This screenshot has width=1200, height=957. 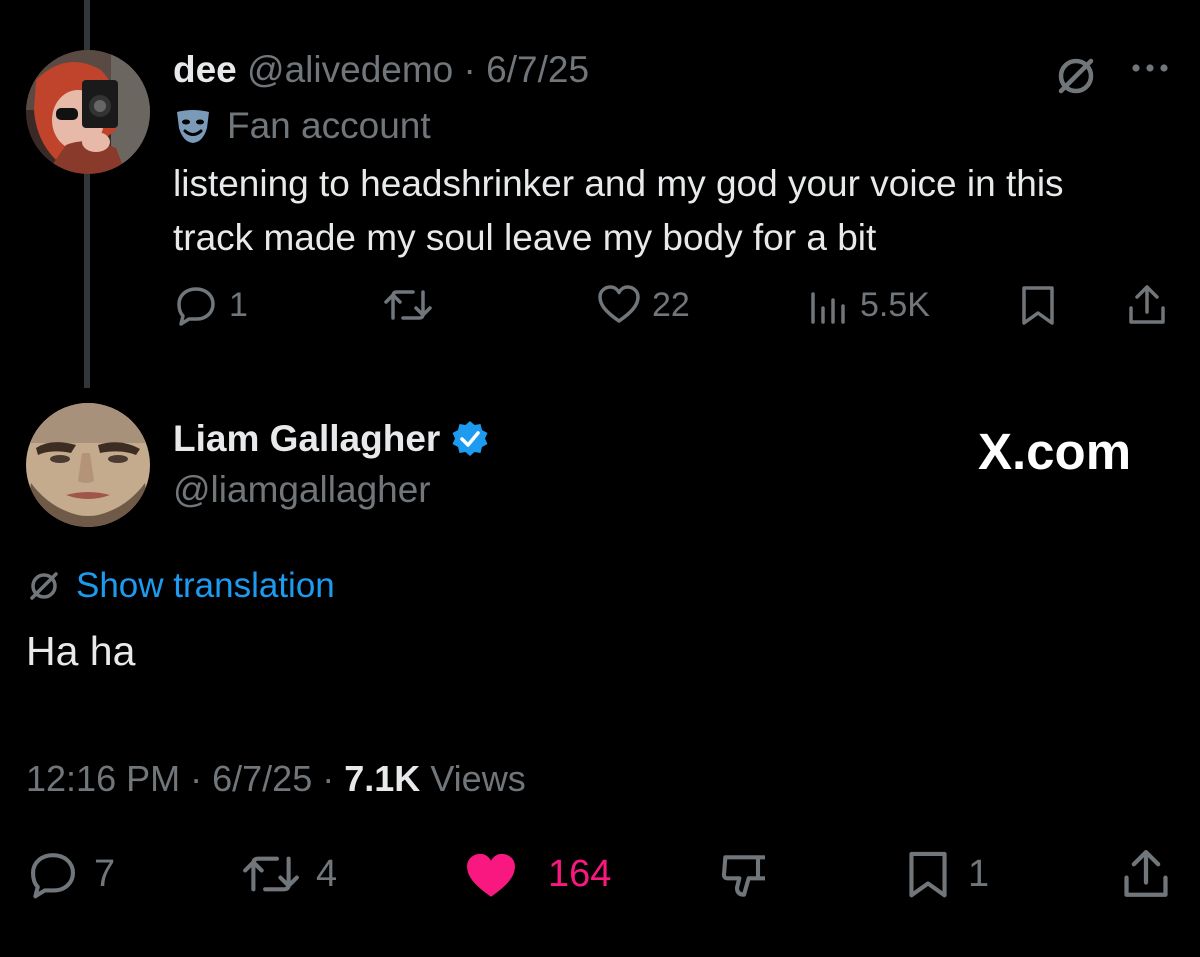 What do you see at coordinates (238, 304) in the screenshot?
I see `reply-count: 1` at bounding box center [238, 304].